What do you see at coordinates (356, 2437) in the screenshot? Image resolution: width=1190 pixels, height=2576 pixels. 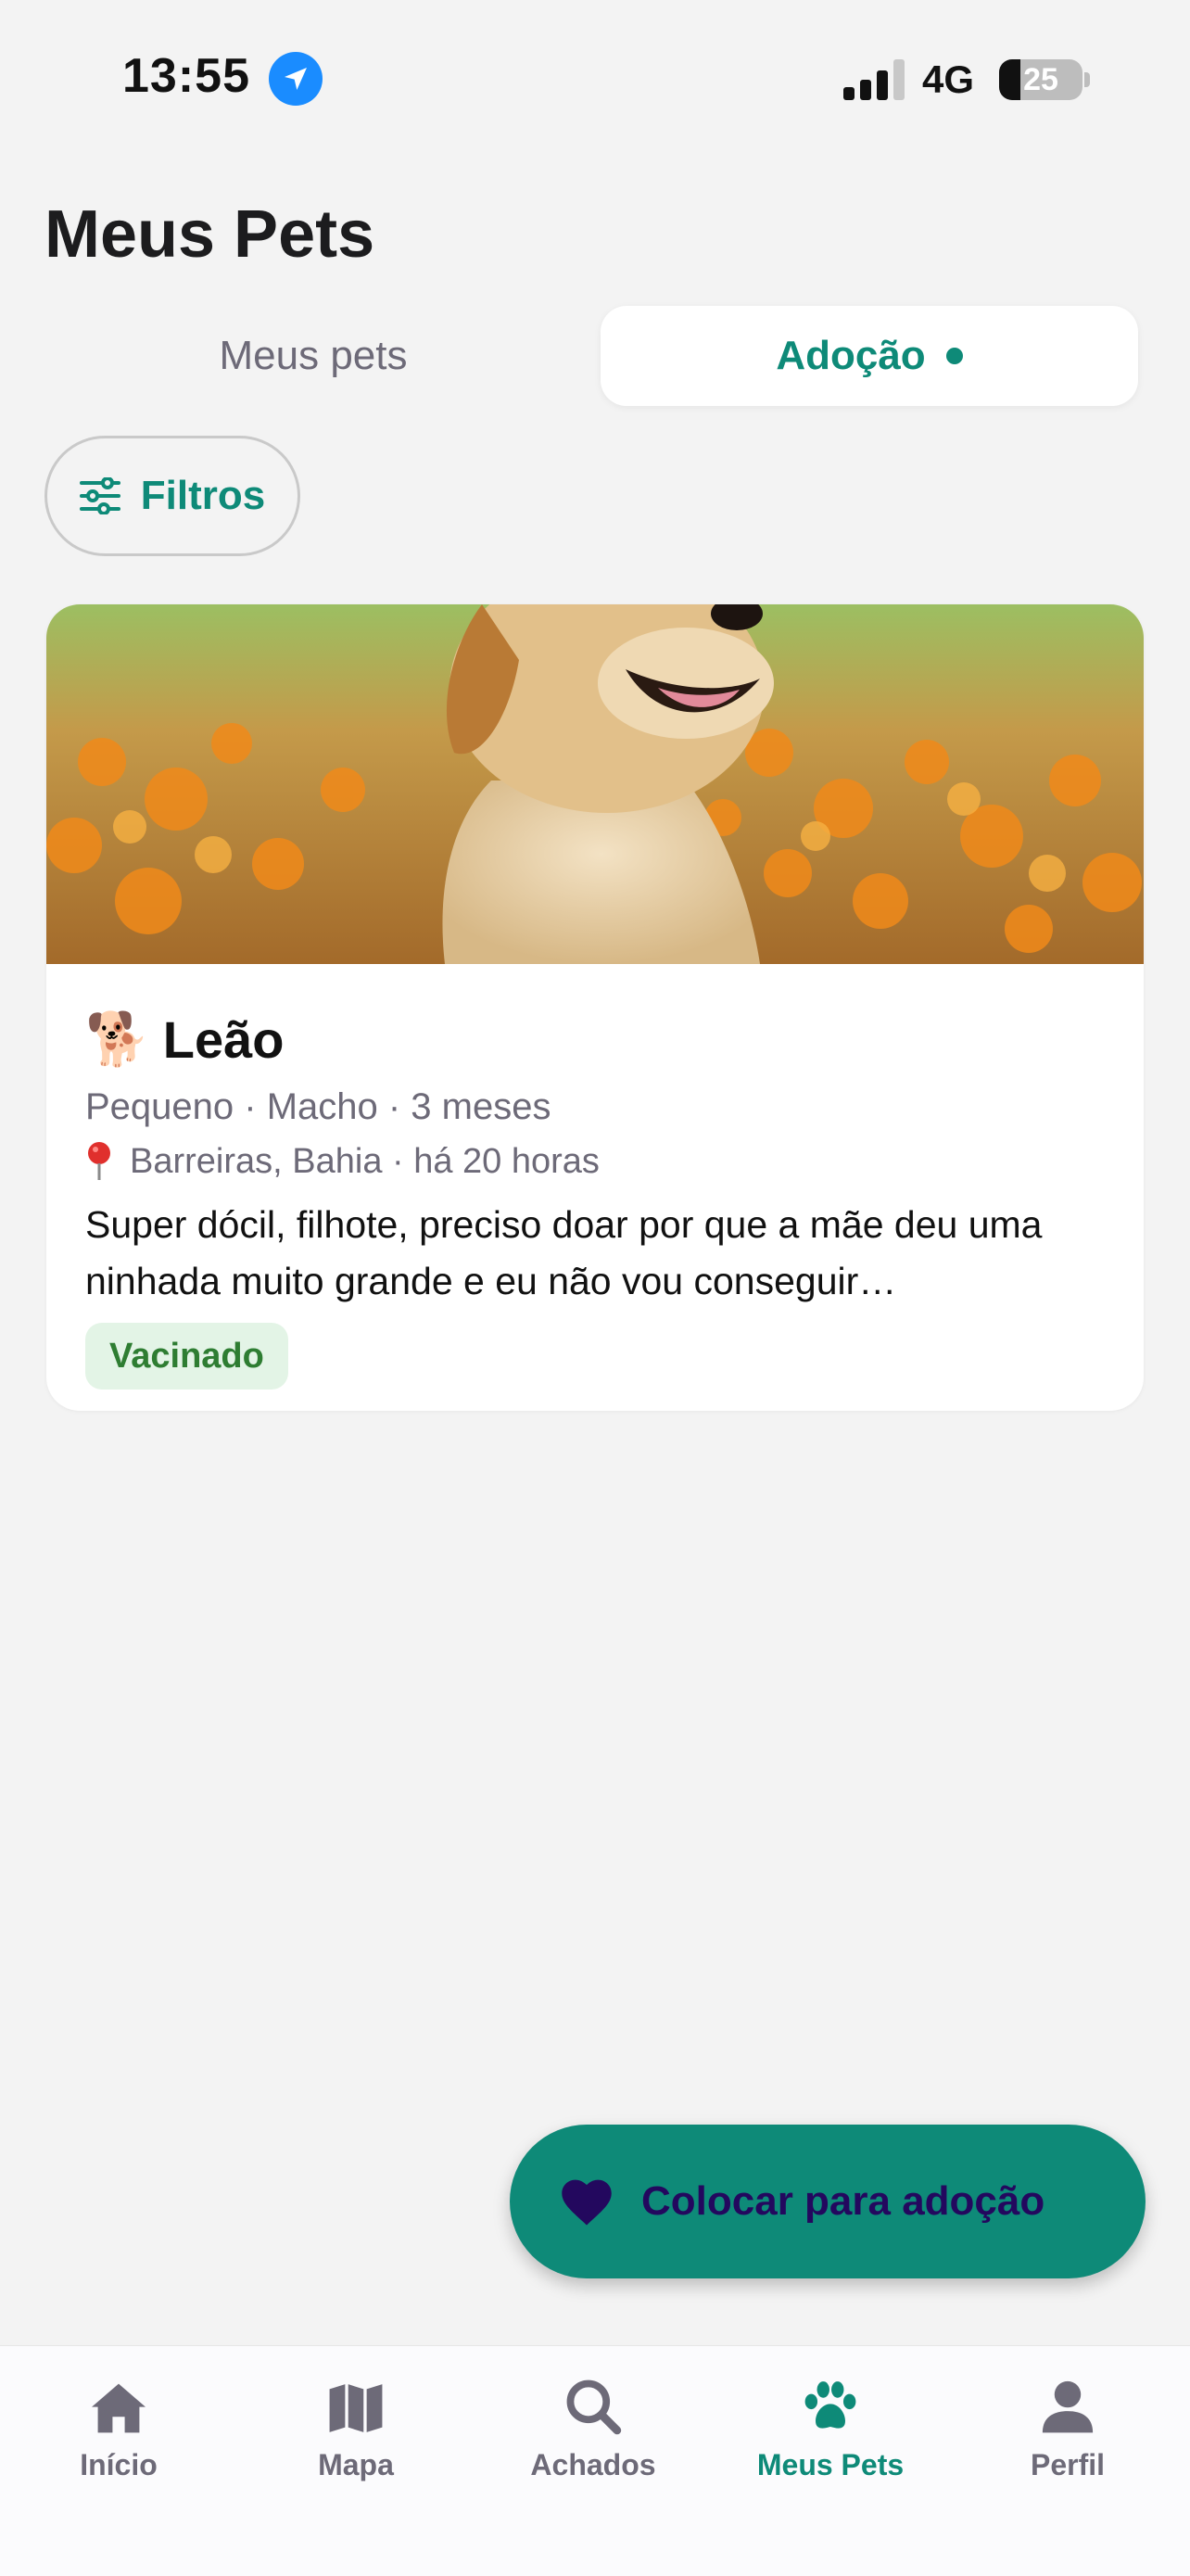 I see `tab-mapa: Mapa` at bounding box center [356, 2437].